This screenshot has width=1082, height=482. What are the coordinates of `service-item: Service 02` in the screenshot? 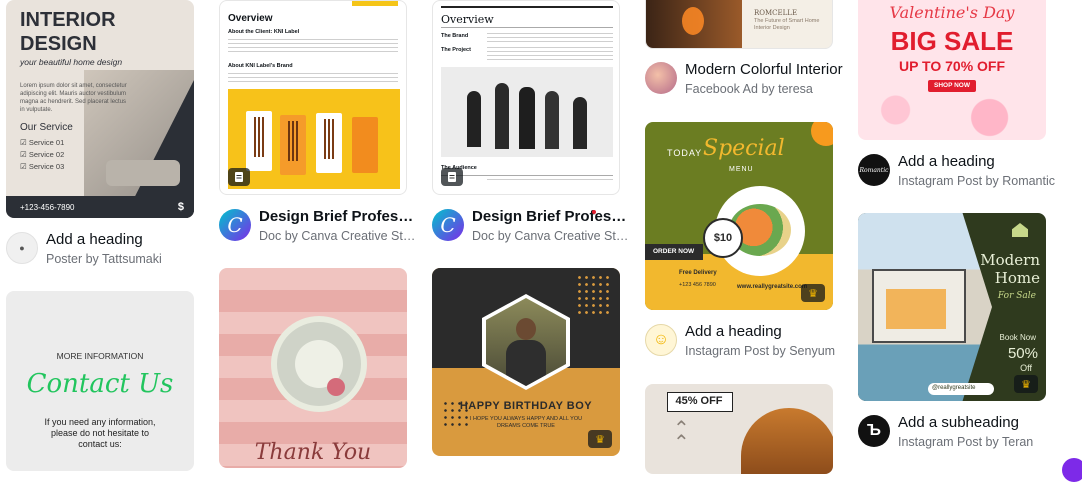 It's located at (46, 154).